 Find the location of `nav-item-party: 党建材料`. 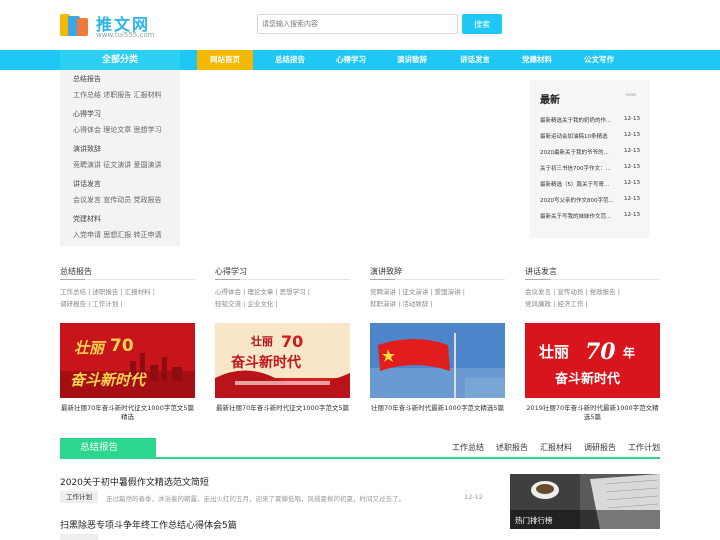

nav-item-party: 党建材料 is located at coordinates (537, 60).